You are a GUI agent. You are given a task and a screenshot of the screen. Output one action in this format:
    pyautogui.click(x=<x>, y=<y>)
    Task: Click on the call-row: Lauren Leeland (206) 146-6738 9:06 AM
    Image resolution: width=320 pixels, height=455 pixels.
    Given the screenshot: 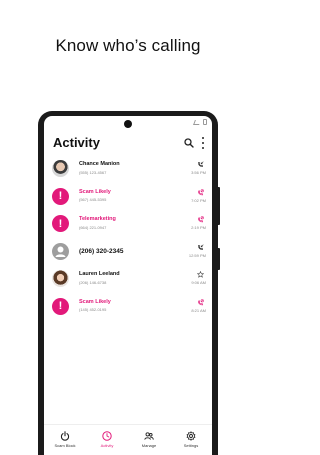 What is the action you would take?
    pyautogui.click(x=128, y=280)
    